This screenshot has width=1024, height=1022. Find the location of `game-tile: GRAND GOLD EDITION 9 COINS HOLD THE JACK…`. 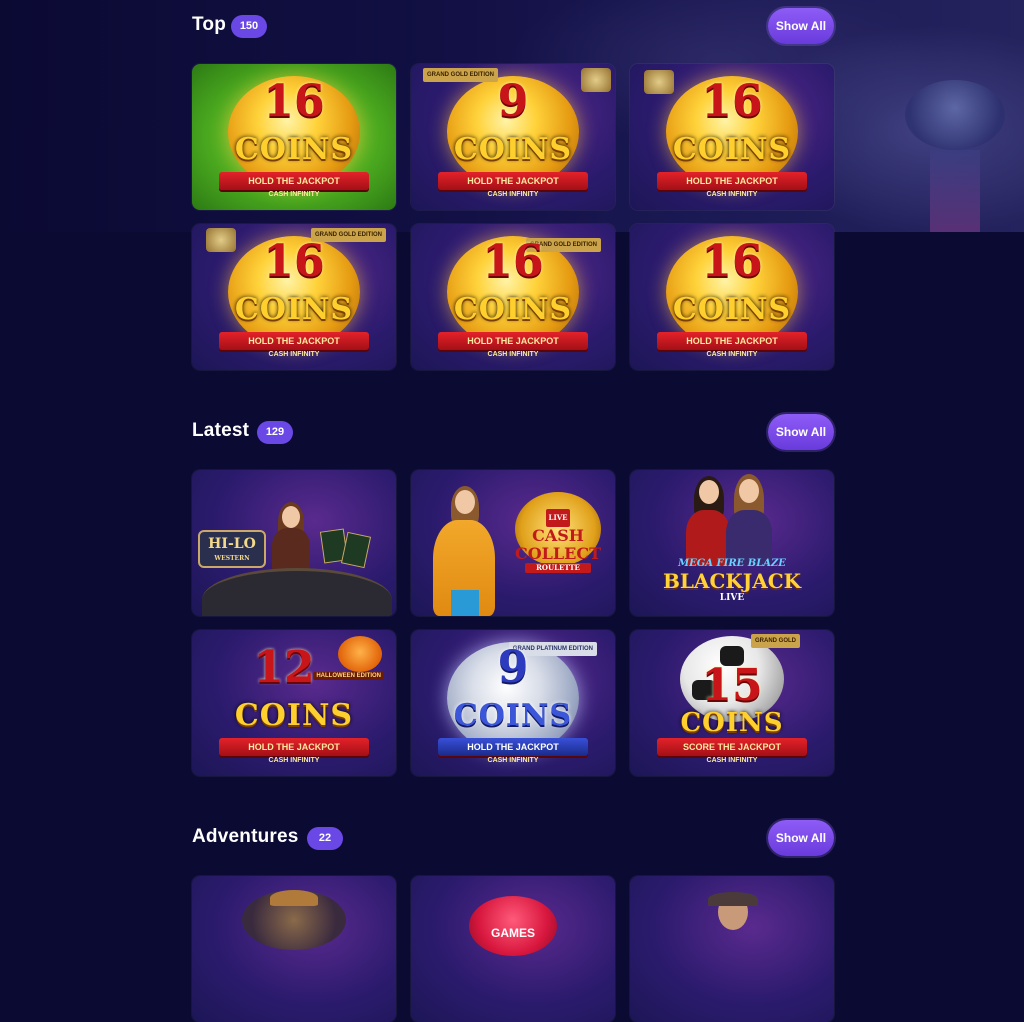

game-tile: GRAND GOLD EDITION 9 COINS HOLD THE JACK… is located at coordinates (513, 137).